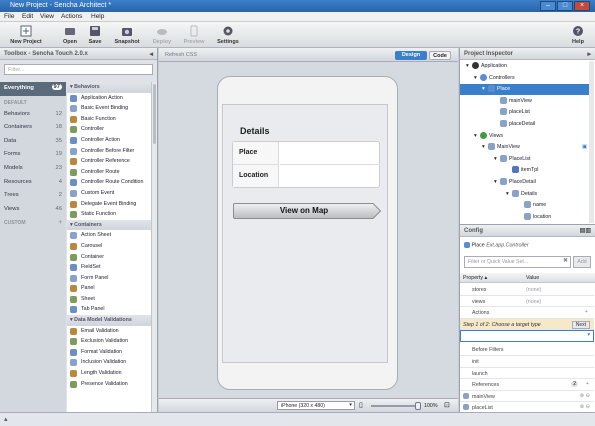  Describe the element at coordinates (47, 16) in the screenshot. I see `menu-view: View` at that location.